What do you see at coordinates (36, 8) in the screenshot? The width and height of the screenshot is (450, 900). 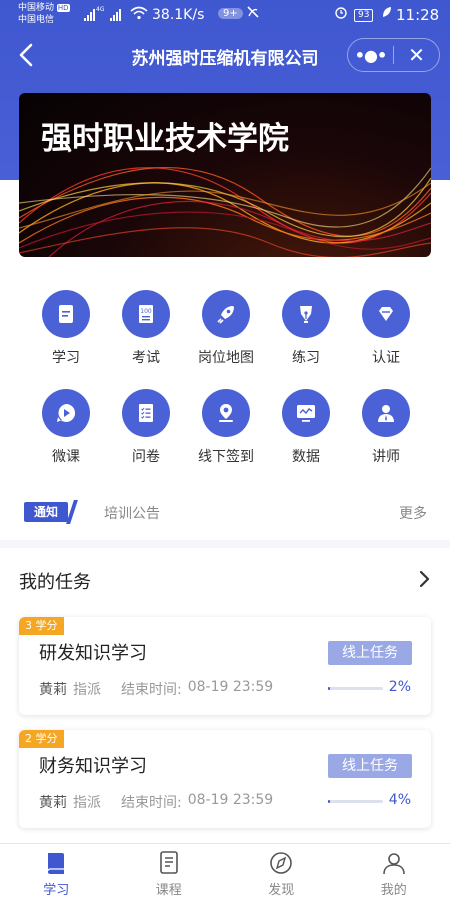 I see `carrier-1: 中国移动` at bounding box center [36, 8].